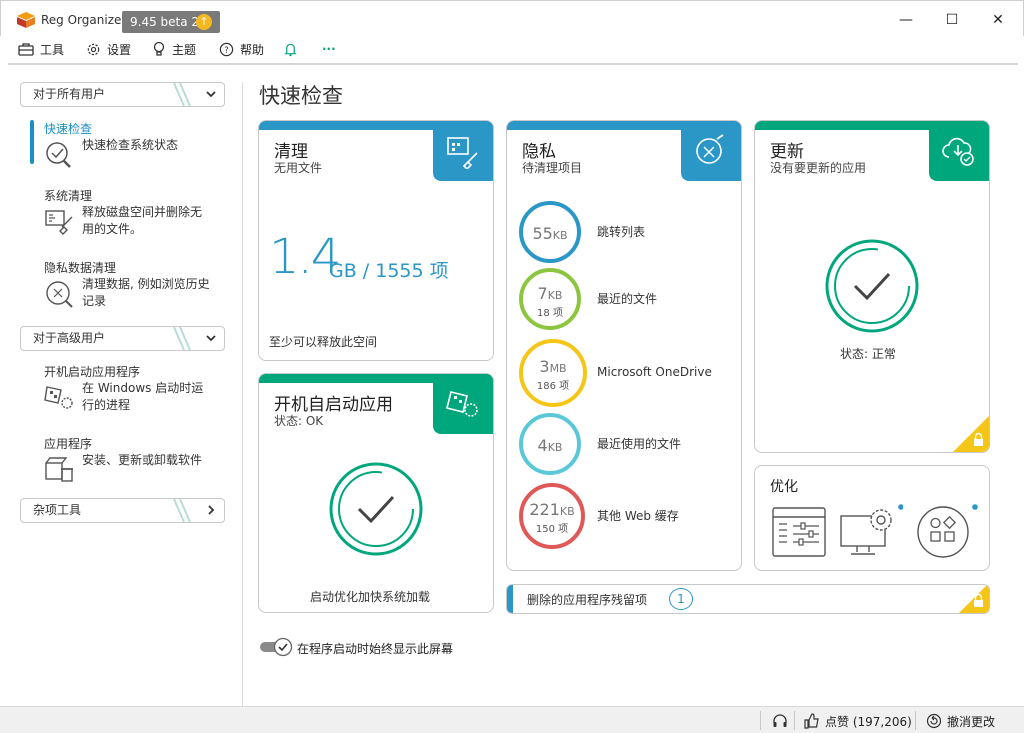 This screenshot has height=733, width=1024. I want to click on privacy-item-label: 其他 Web 缓存, so click(638, 516).